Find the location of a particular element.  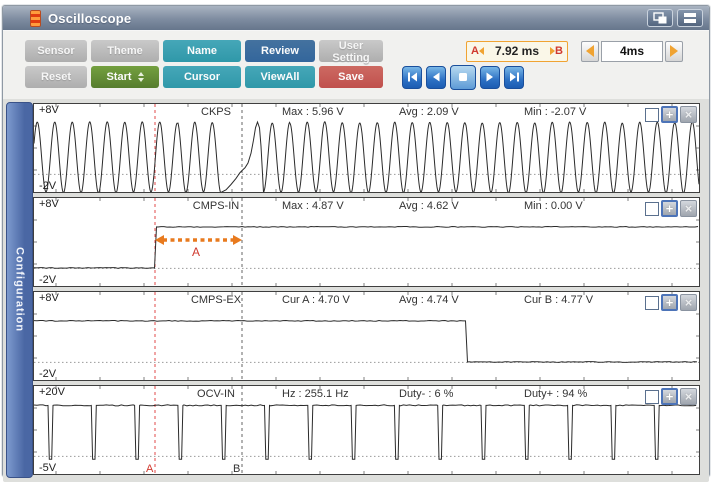

theme-button: Theme is located at coordinates (125, 51).